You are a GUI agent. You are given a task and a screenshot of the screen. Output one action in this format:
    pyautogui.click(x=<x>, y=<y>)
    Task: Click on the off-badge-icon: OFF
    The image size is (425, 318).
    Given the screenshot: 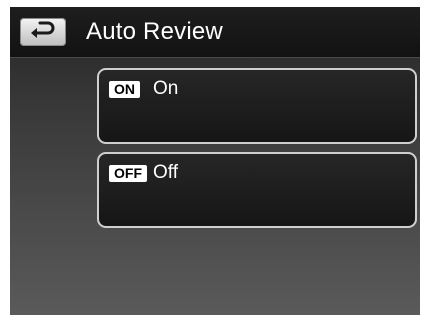 What is the action you would take?
    pyautogui.click(x=128, y=173)
    